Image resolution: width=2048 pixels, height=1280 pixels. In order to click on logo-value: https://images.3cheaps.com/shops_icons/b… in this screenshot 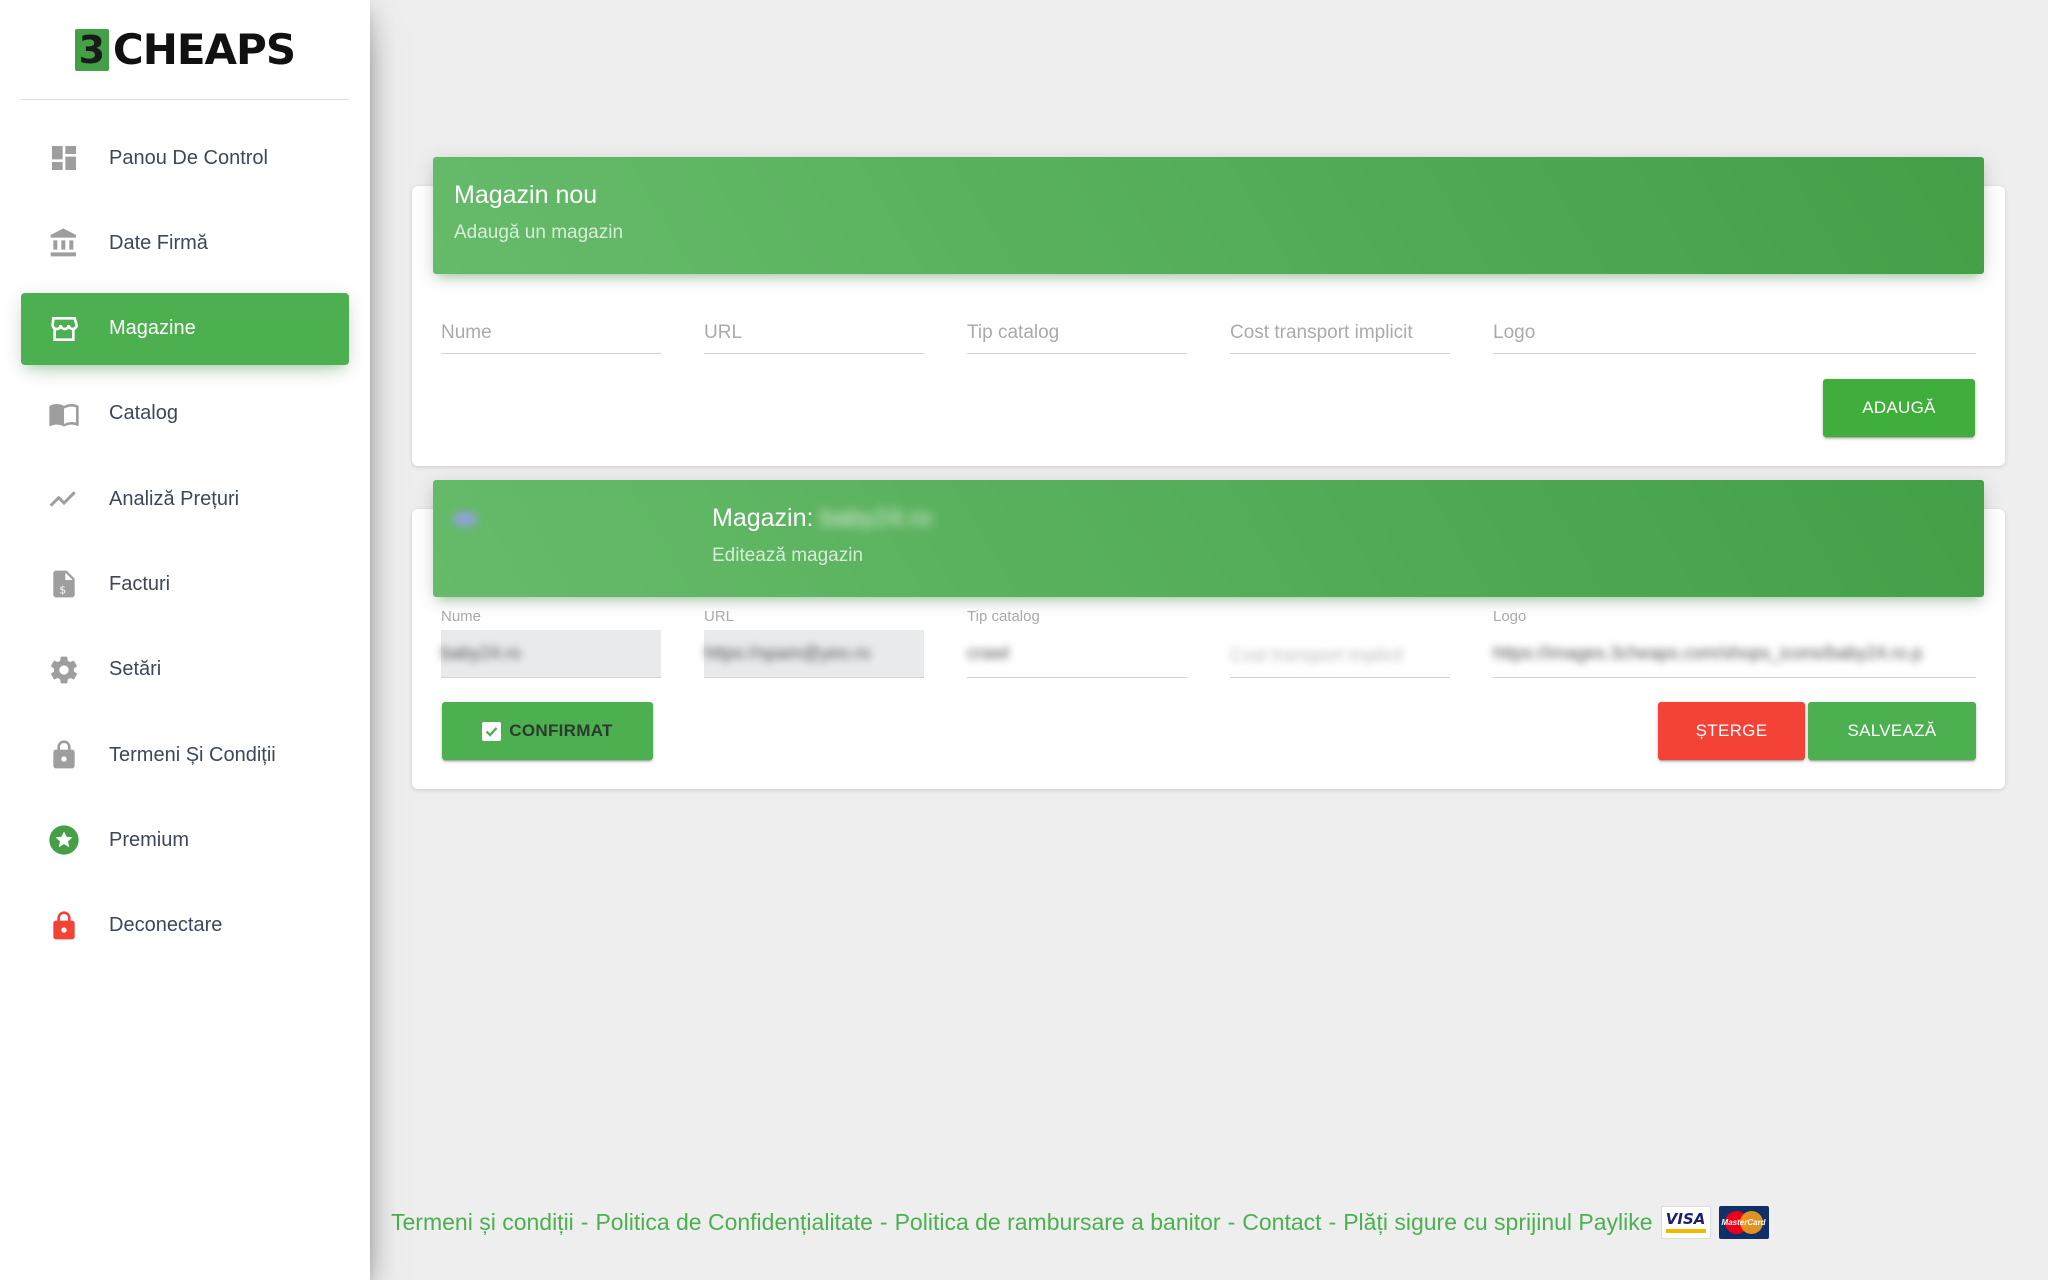, I will do `click(1708, 653)`.